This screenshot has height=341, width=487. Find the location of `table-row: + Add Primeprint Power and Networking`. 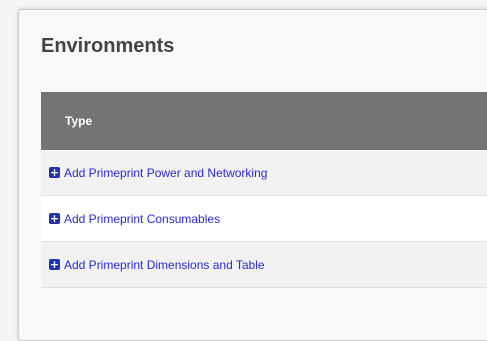

table-row: + Add Primeprint Power and Networking is located at coordinates (264, 173).